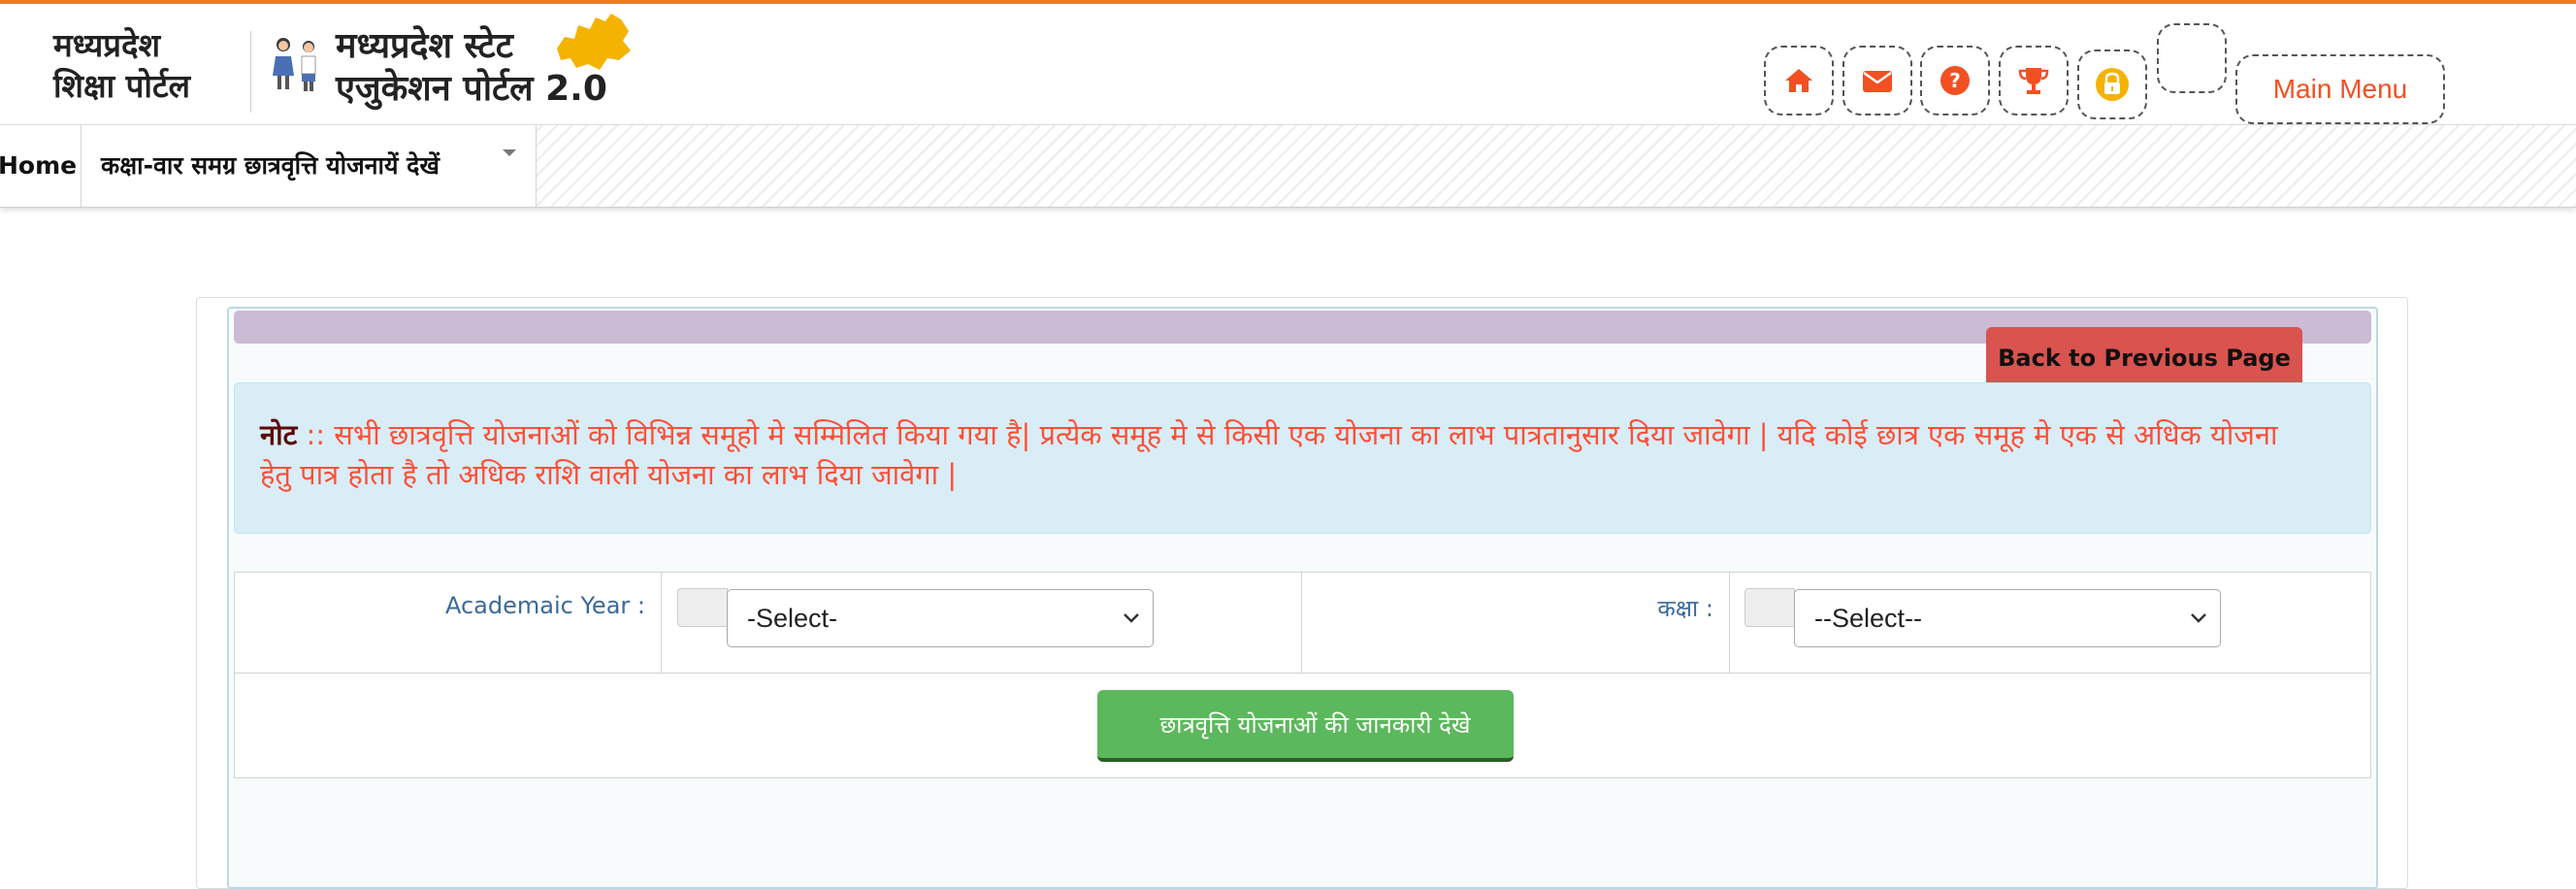  Describe the element at coordinates (941, 618) in the screenshot. I see `academic-year-select: -Select-` at that location.